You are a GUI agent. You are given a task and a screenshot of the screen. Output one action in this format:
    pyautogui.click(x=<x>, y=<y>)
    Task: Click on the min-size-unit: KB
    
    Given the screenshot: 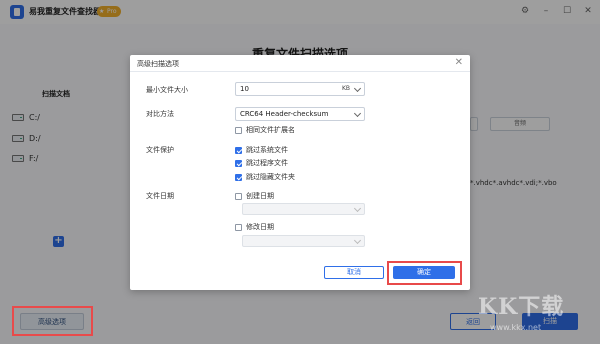 What is the action you would take?
    pyautogui.click(x=345, y=88)
    